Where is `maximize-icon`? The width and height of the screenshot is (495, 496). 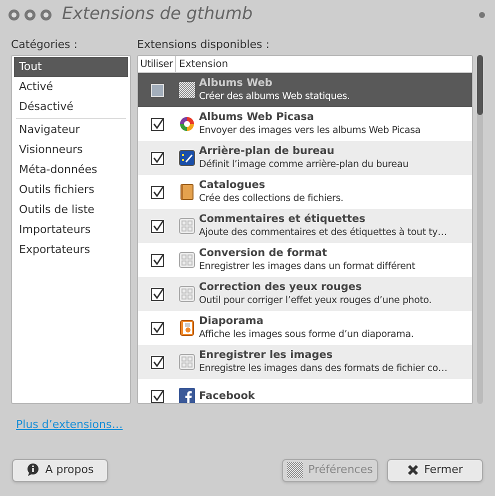
maximize-icon is located at coordinates (46, 15).